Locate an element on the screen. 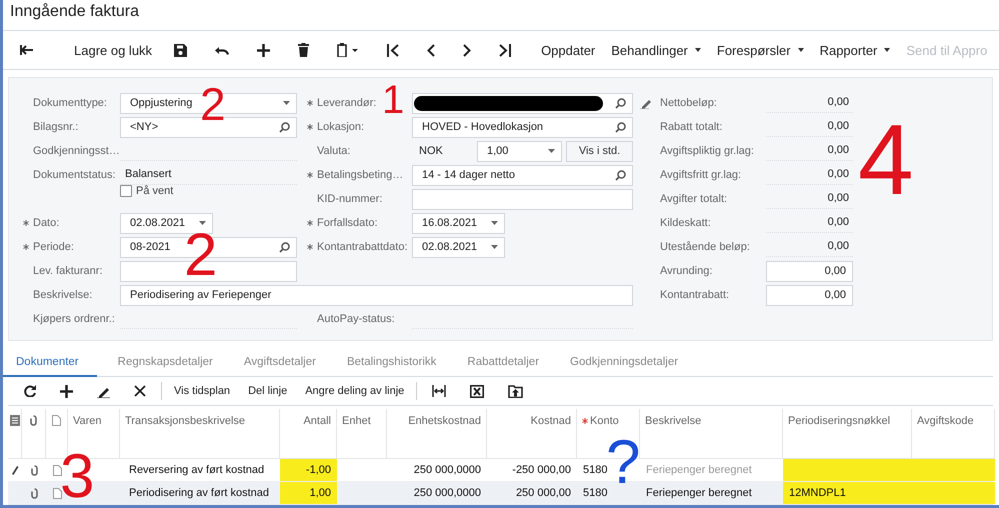  table-cell: -1,00 is located at coordinates (318, 470).